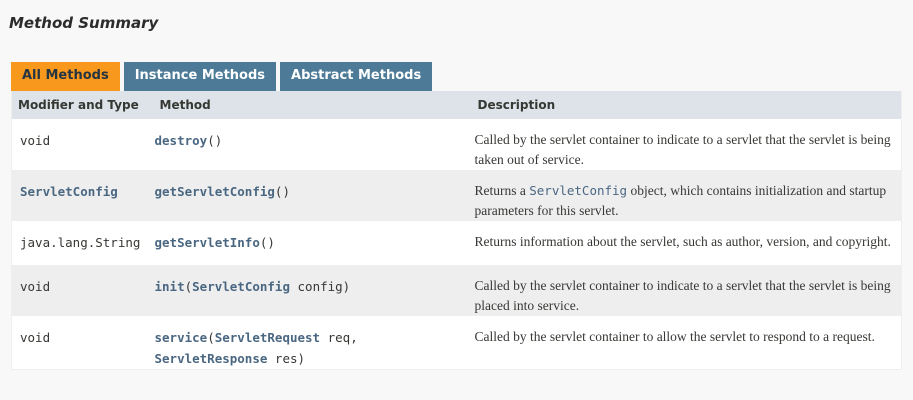 This screenshot has width=913, height=400. I want to click on column-header-method: Method, so click(312, 105).